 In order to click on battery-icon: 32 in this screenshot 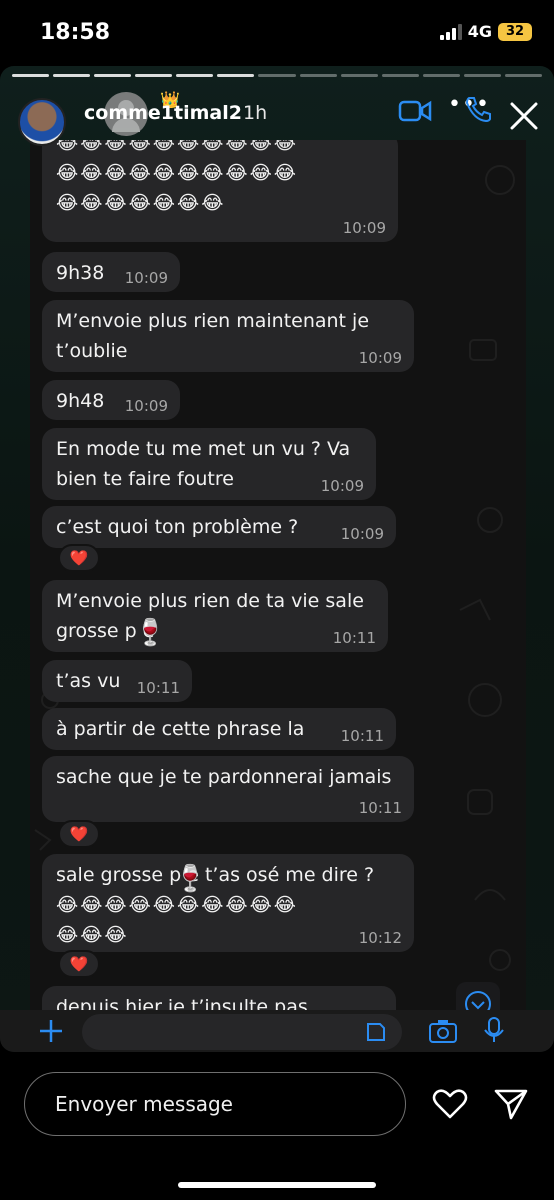, I will do `click(515, 31)`.